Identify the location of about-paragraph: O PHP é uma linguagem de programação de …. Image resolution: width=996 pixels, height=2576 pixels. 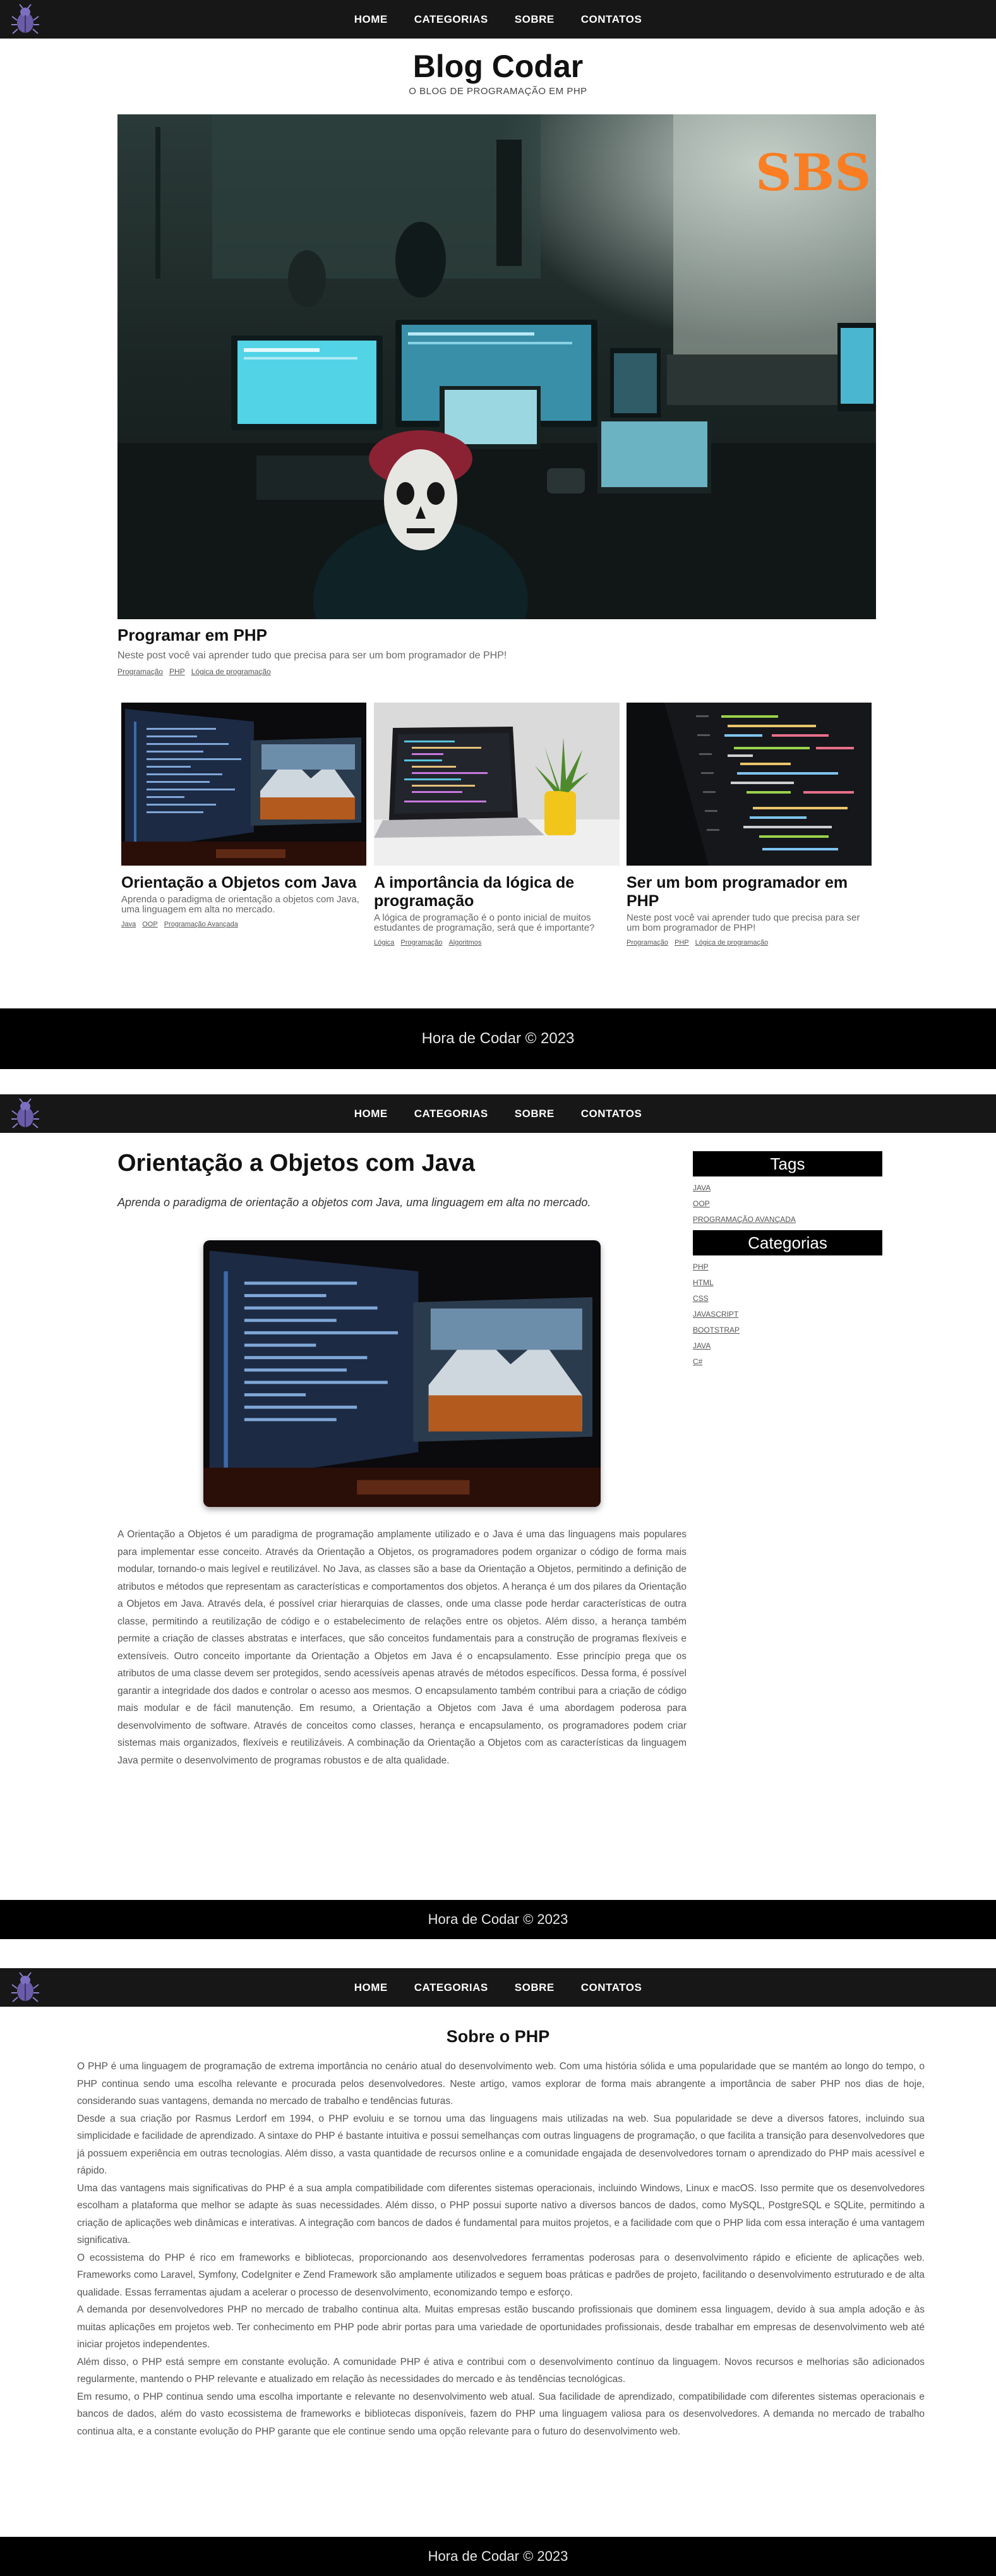
(501, 2084).